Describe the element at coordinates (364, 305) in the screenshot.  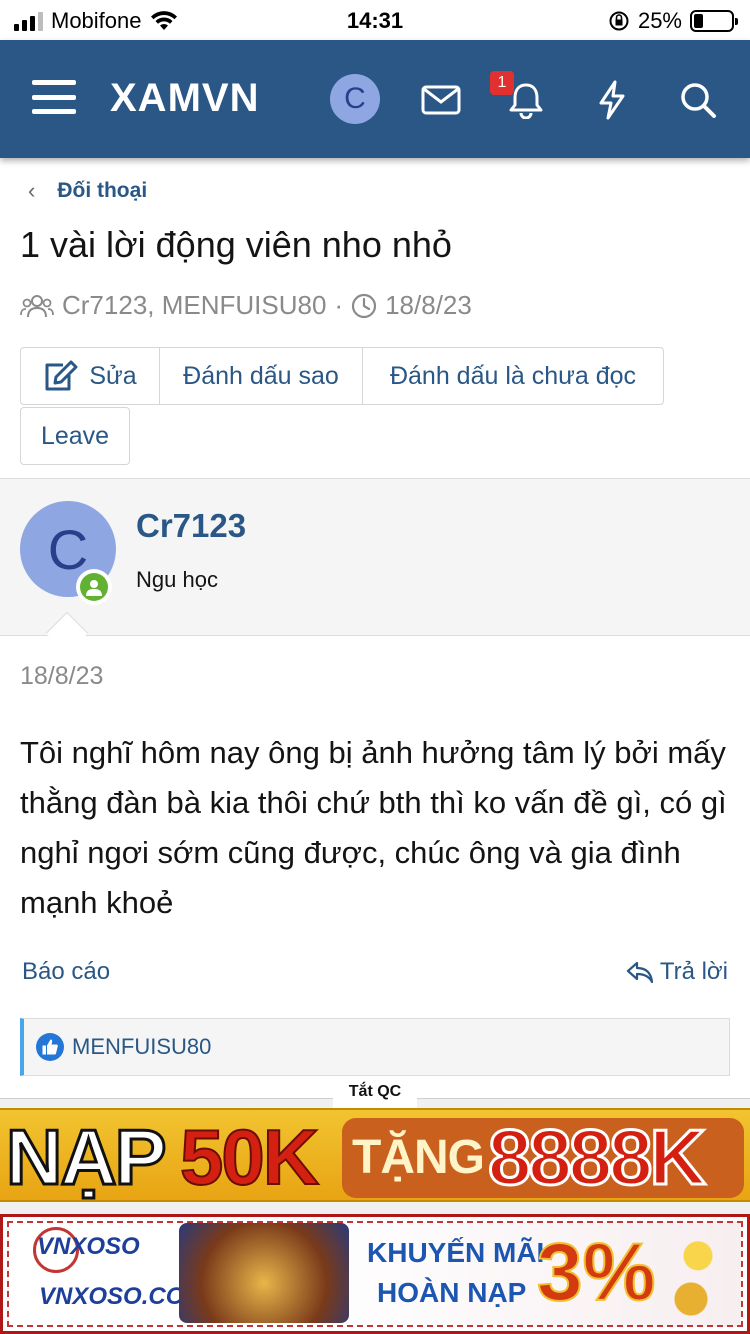
I see `clock-icon` at that location.